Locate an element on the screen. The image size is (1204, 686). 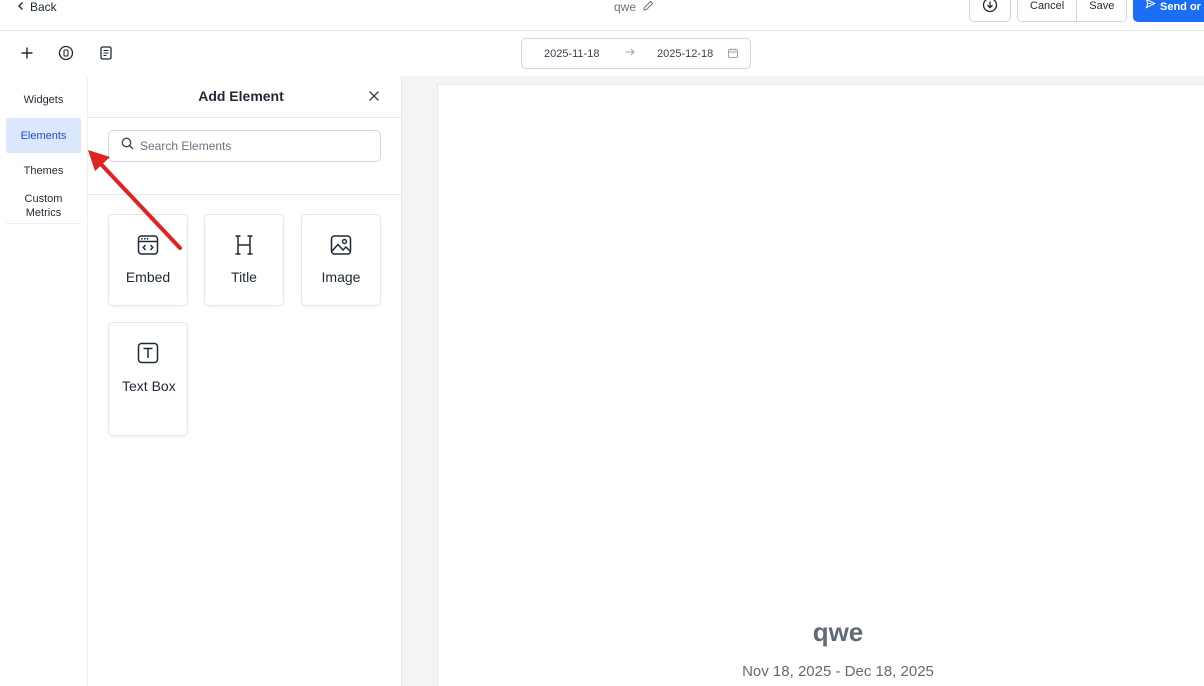
save-button: Save is located at coordinates (1101, 10).